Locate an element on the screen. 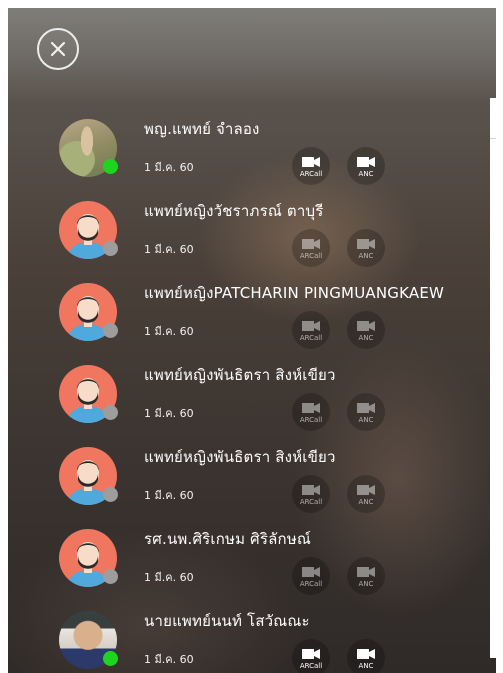 The height and width of the screenshot is (673, 503). contact-name: แพทย์หญิงวัชราภรณ์ ตาบุรี is located at coordinates (234, 211).